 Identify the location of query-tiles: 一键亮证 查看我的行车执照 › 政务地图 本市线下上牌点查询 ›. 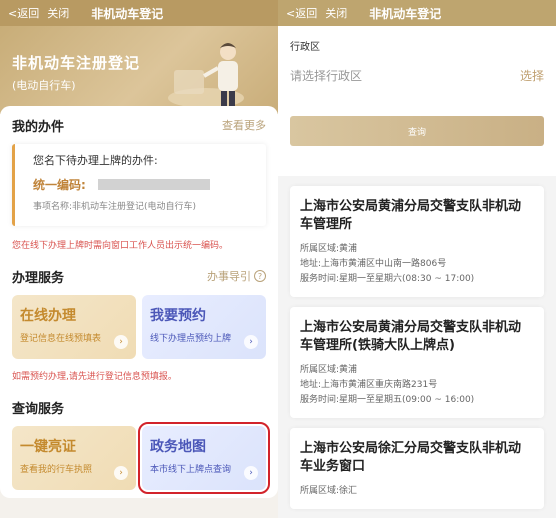
(141, 458).